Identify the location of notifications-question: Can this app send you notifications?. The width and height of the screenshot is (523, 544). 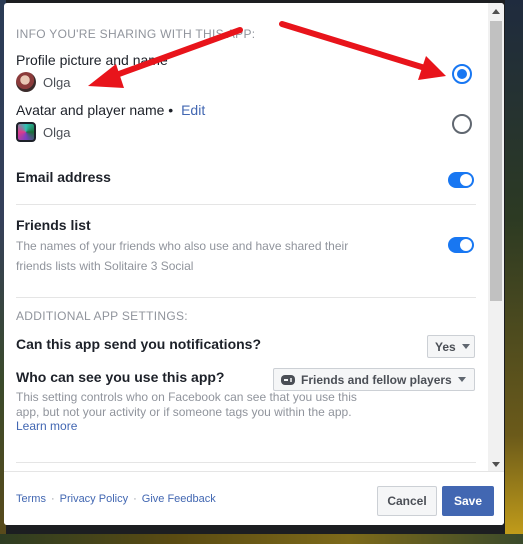
(139, 344).